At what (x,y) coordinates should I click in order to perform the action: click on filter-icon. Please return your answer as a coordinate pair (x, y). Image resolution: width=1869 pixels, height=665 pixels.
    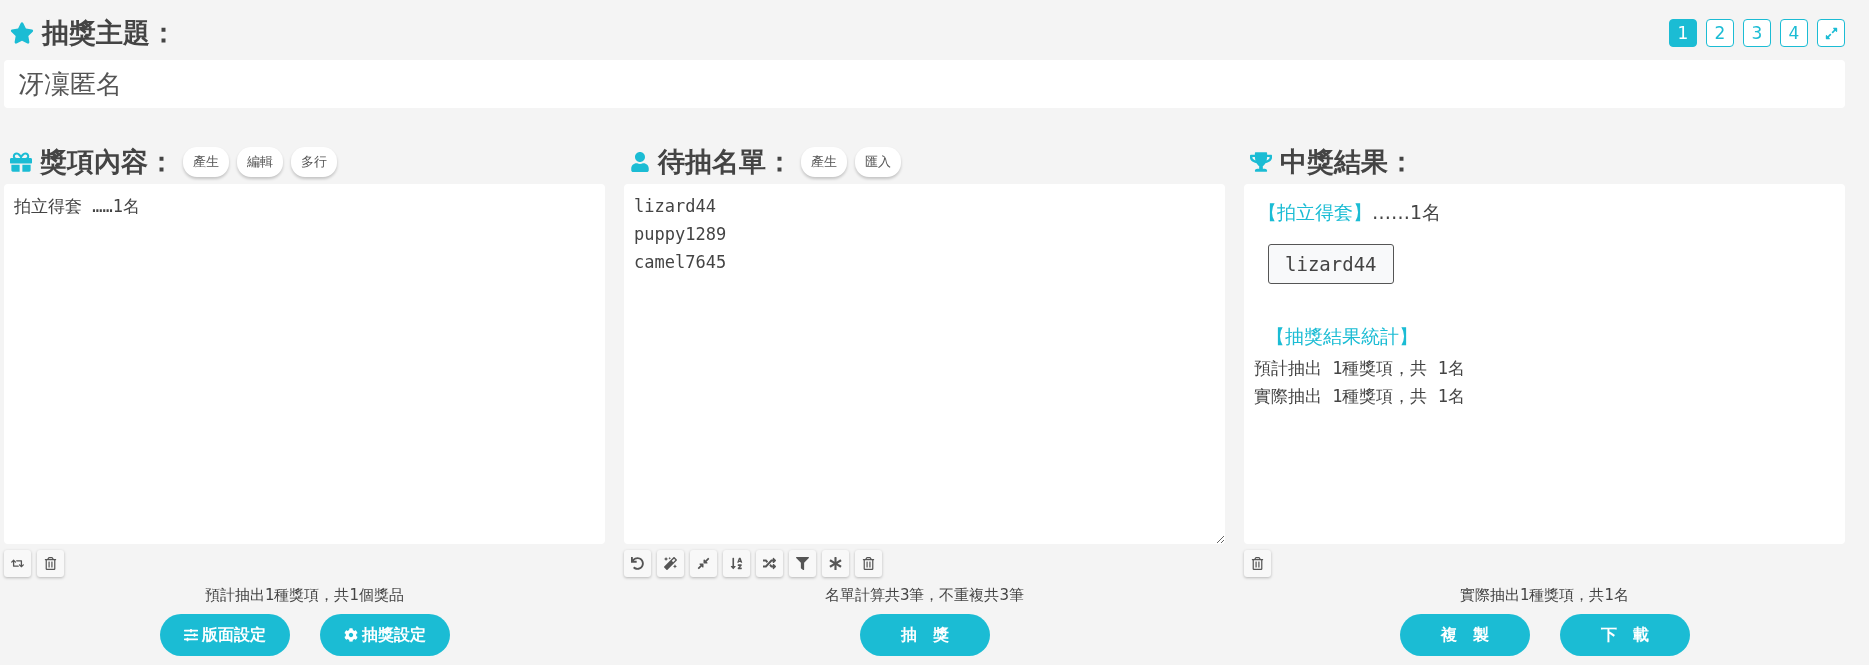
    Looking at the image, I should click on (802, 563).